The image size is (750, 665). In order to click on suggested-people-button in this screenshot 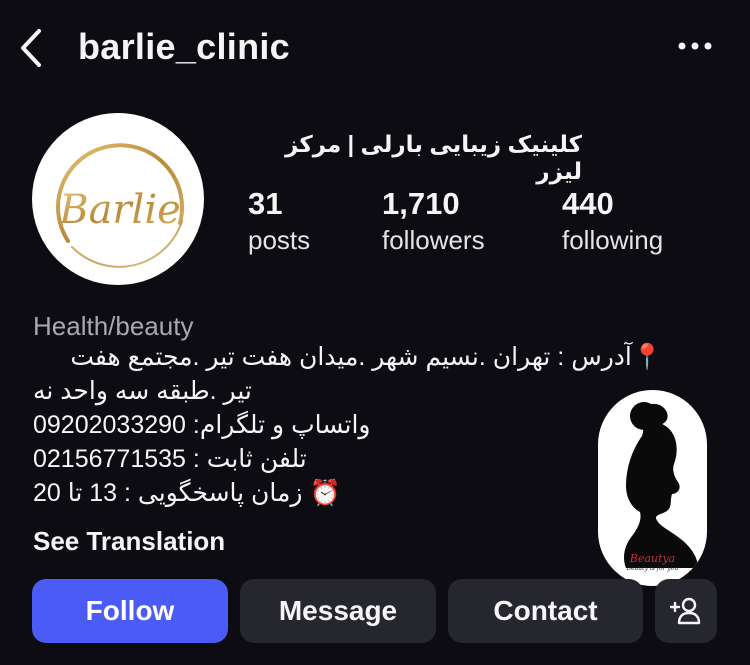, I will do `click(686, 611)`.